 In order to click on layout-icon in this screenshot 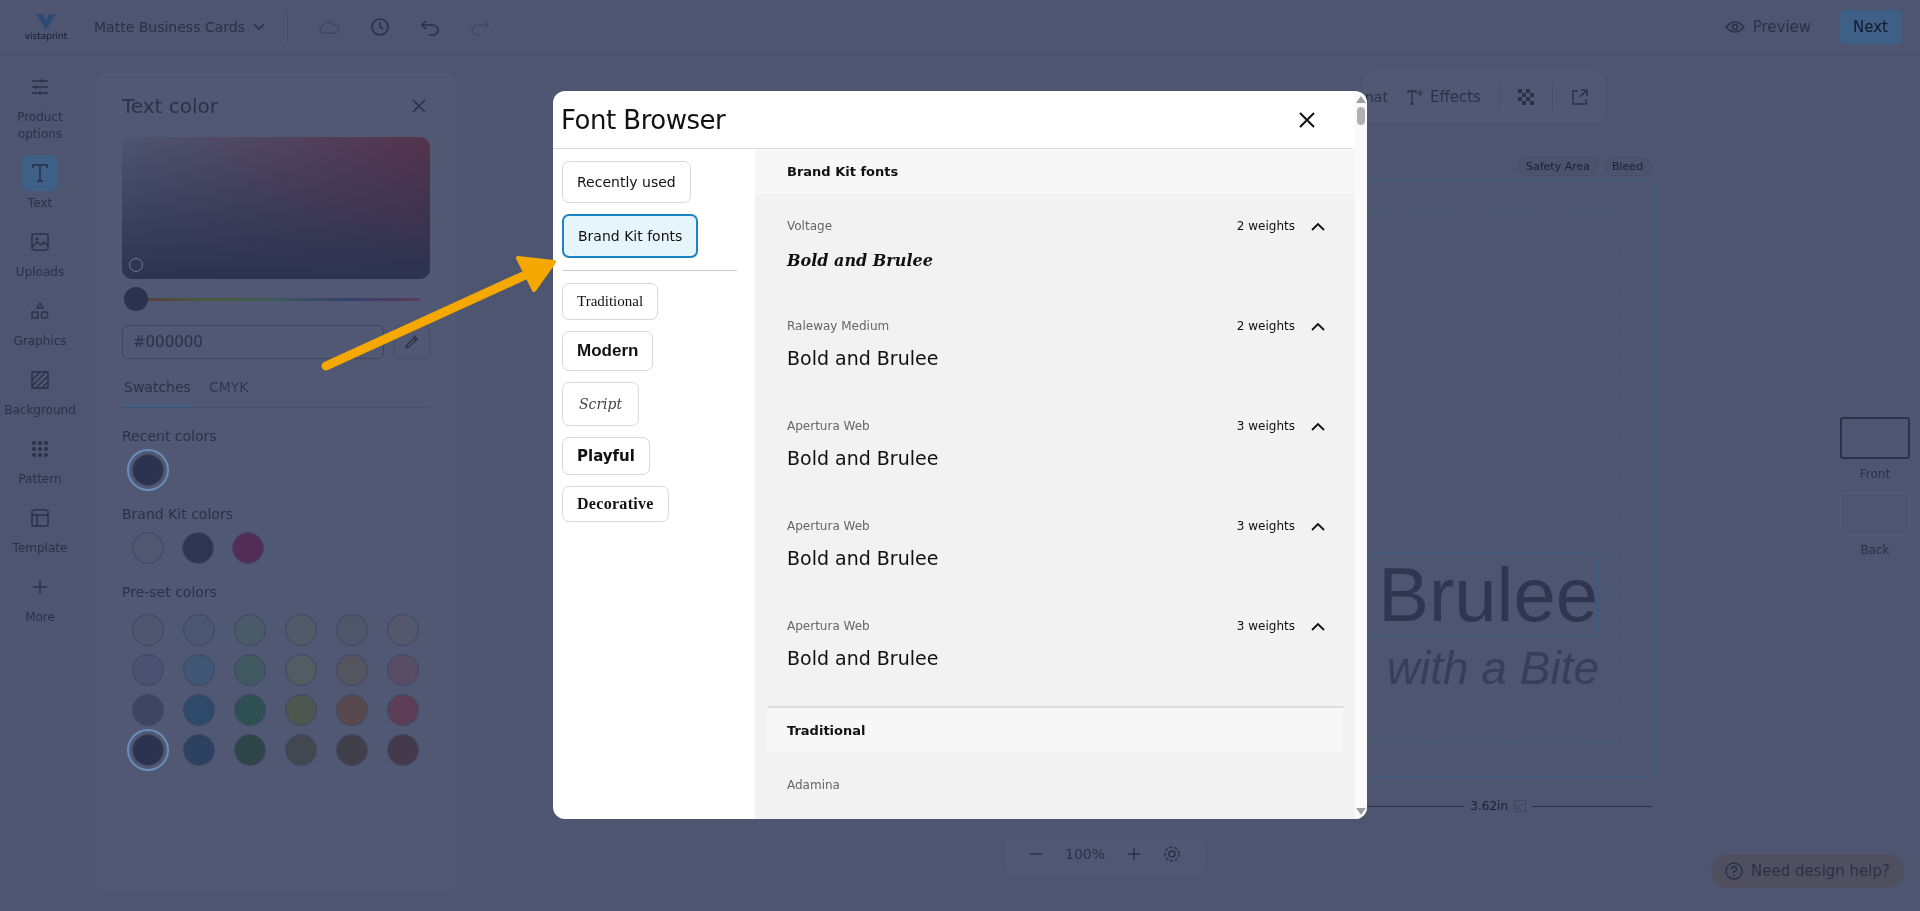, I will do `click(40, 518)`.